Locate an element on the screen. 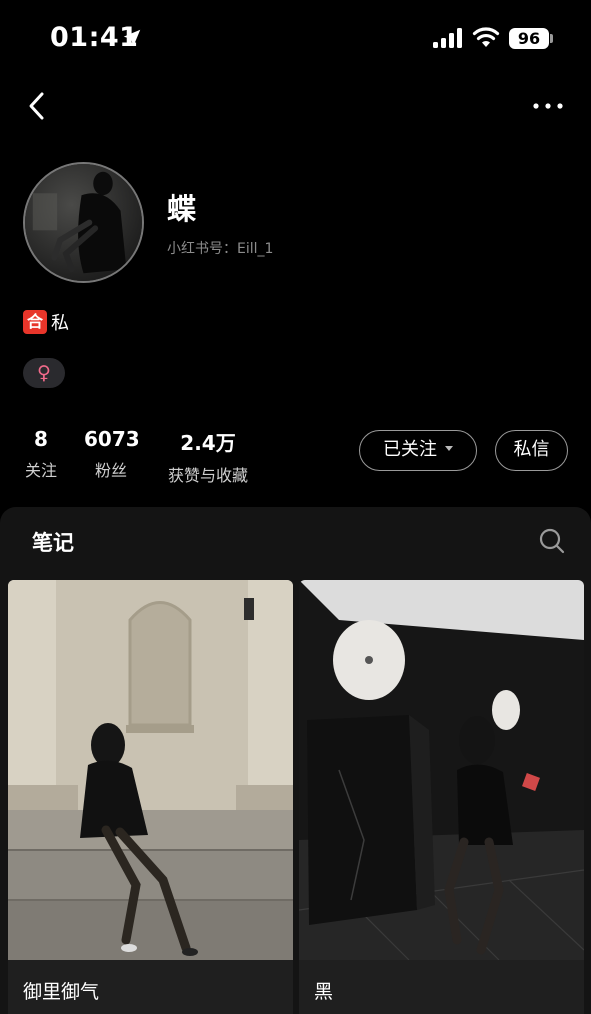 Image resolution: width=591 pixels, height=1014 pixels. wifi-icon is located at coordinates (486, 37).